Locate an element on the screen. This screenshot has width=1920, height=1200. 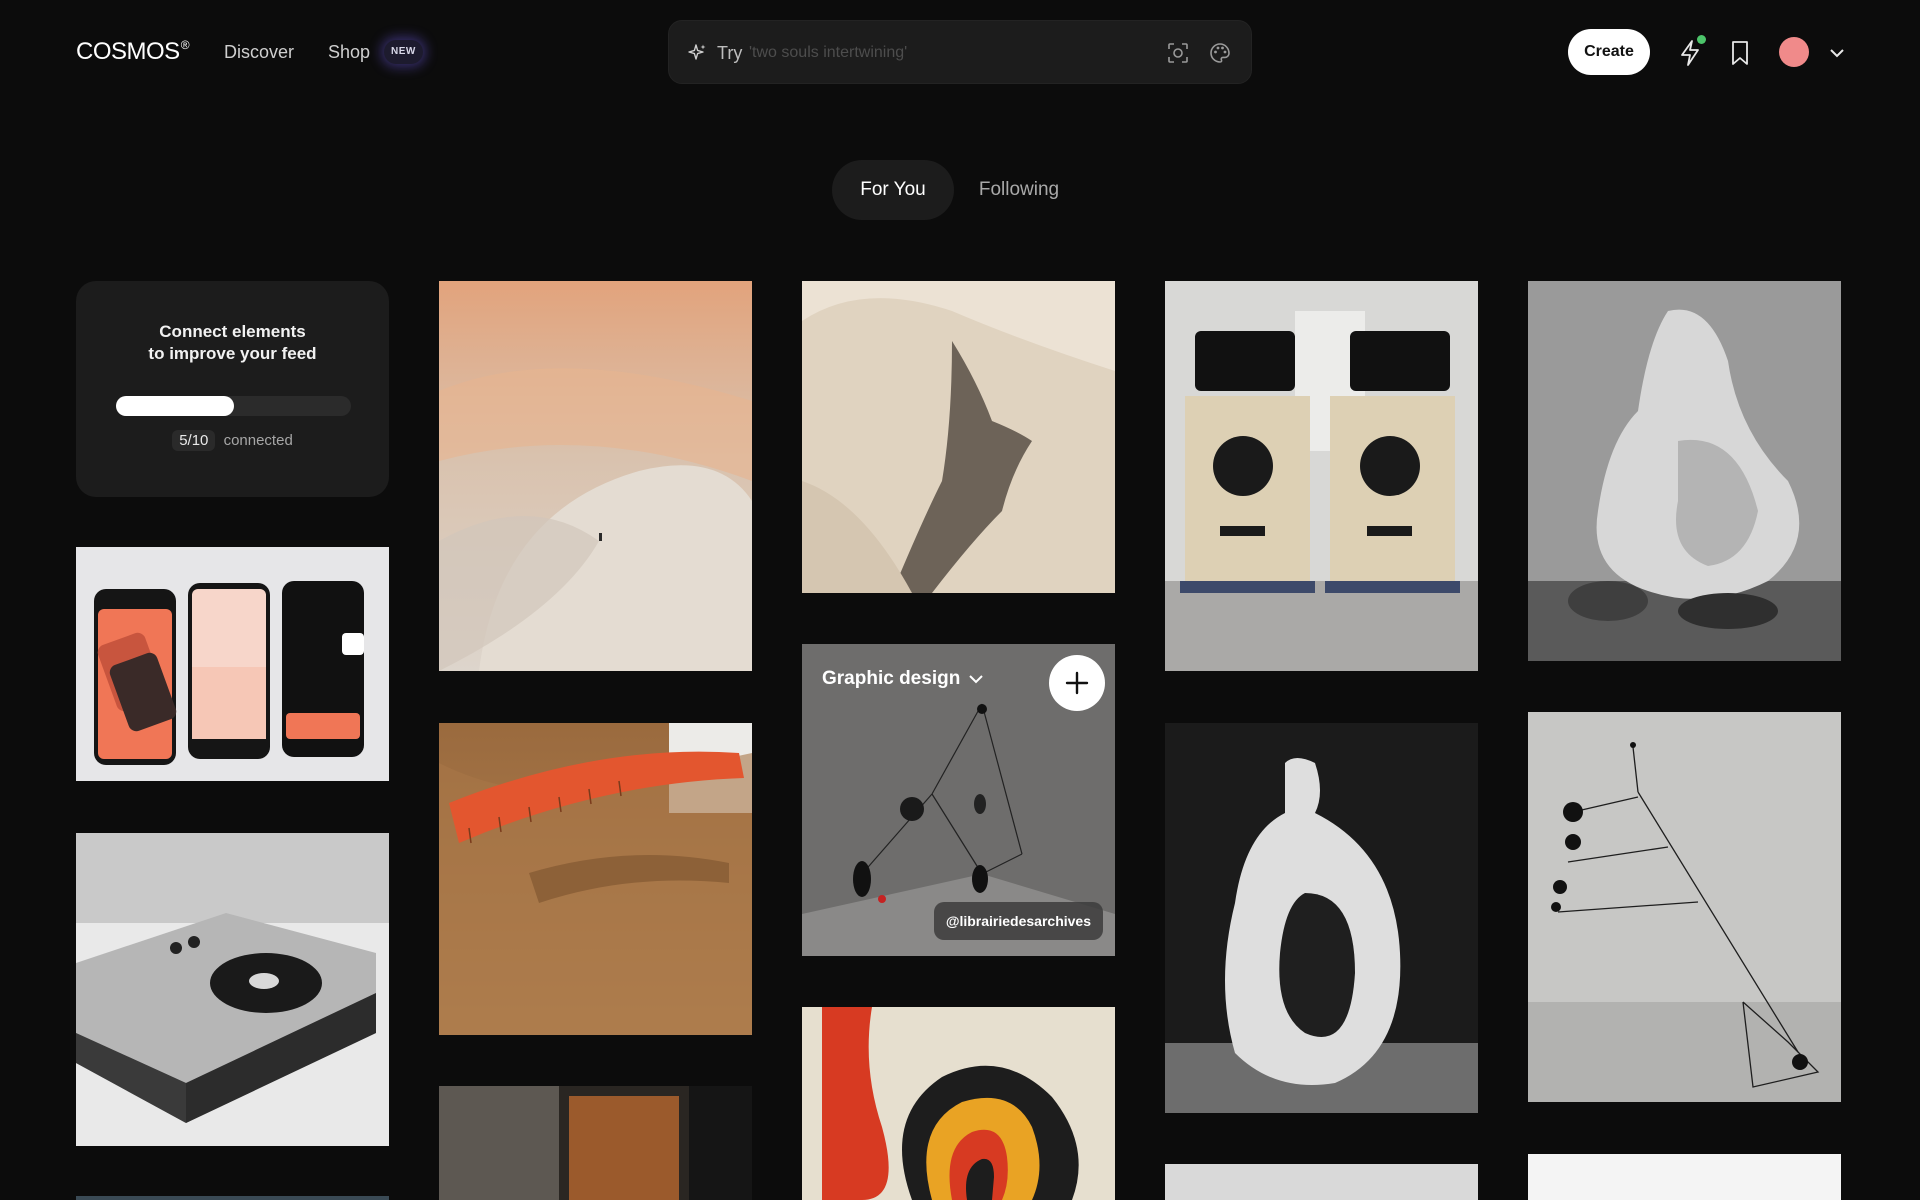
progress-bar-fill is located at coordinates (175, 406).